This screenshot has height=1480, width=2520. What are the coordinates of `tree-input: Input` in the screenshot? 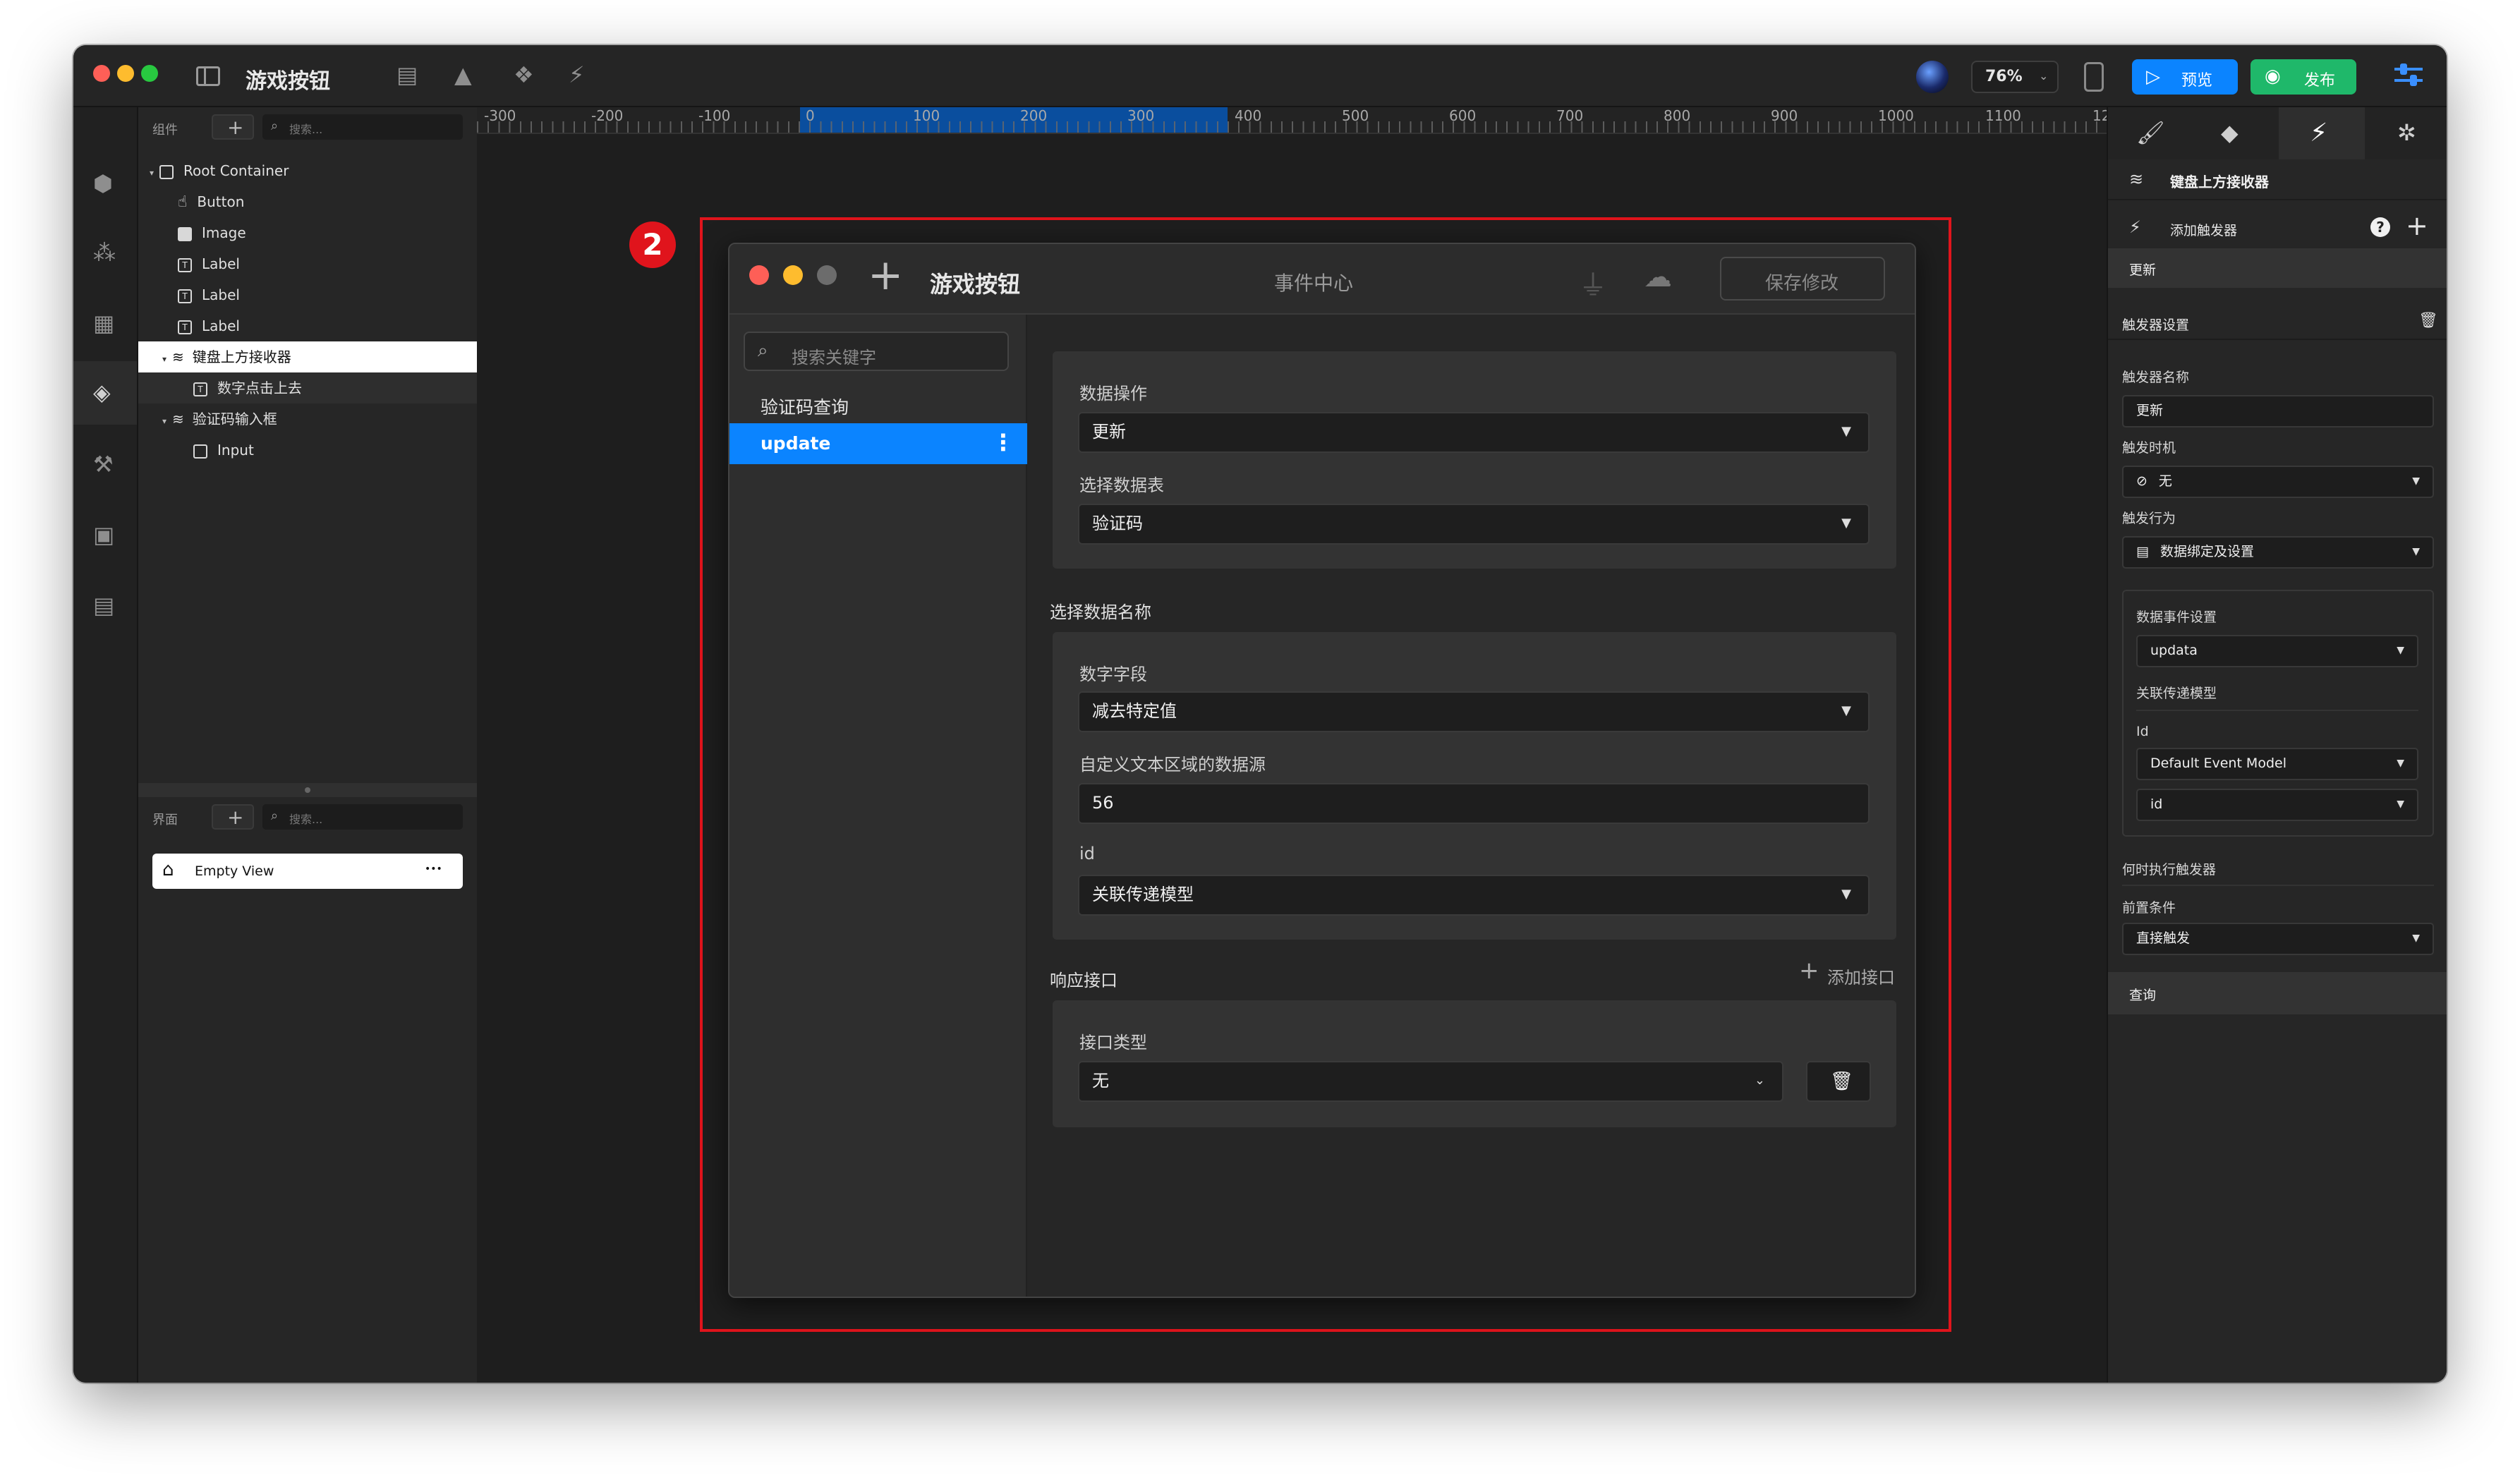 It's located at (335, 451).